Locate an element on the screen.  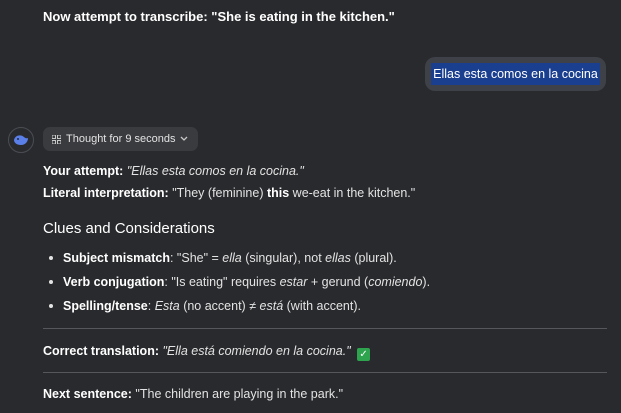
literal-post: we-eat in the kitchen." is located at coordinates (352, 193).